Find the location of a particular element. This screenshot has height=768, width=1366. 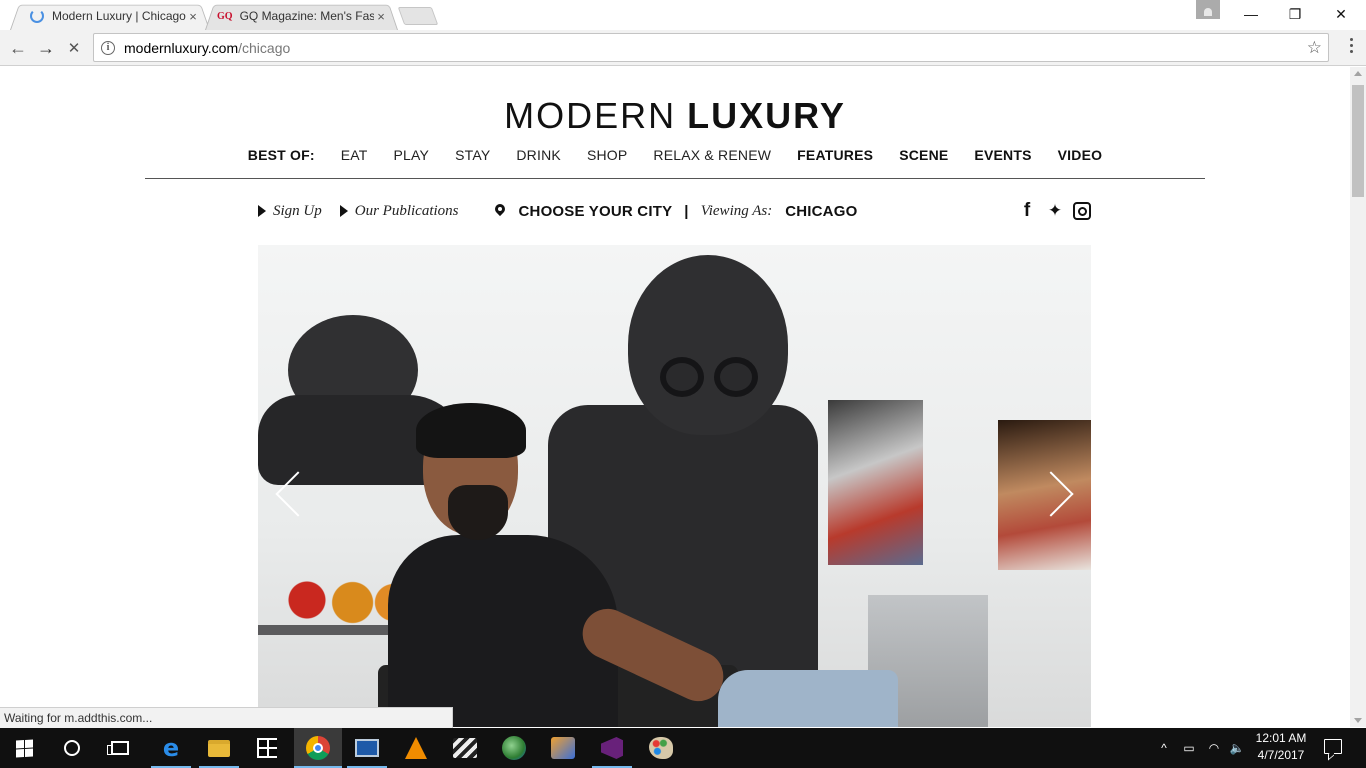

forward-button: → is located at coordinates (46, 48).